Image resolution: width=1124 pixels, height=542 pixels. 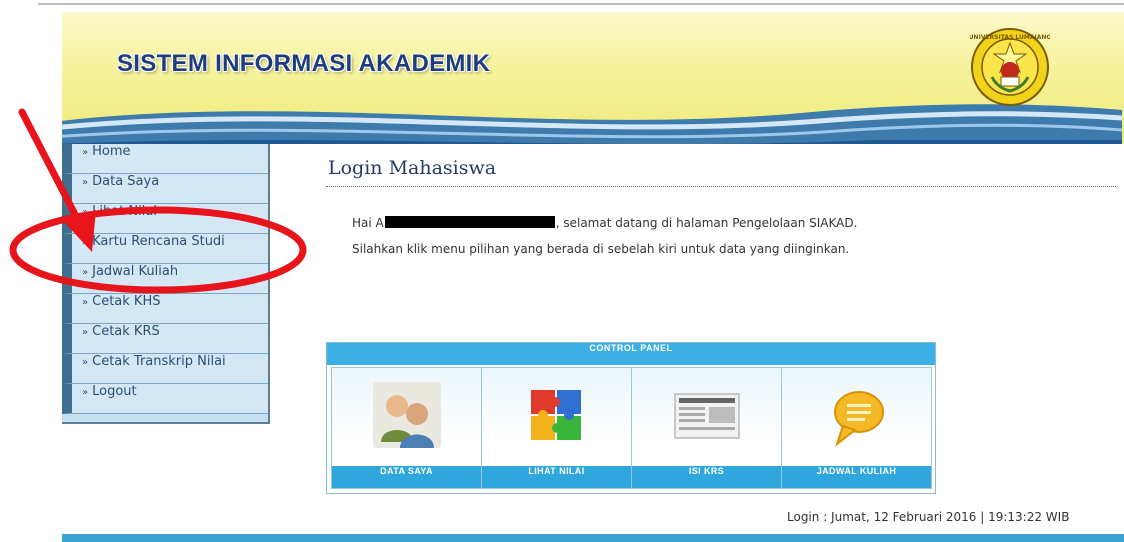 I want to click on sidebar-item-label: Cetak Transkrip Nilai, so click(x=159, y=361).